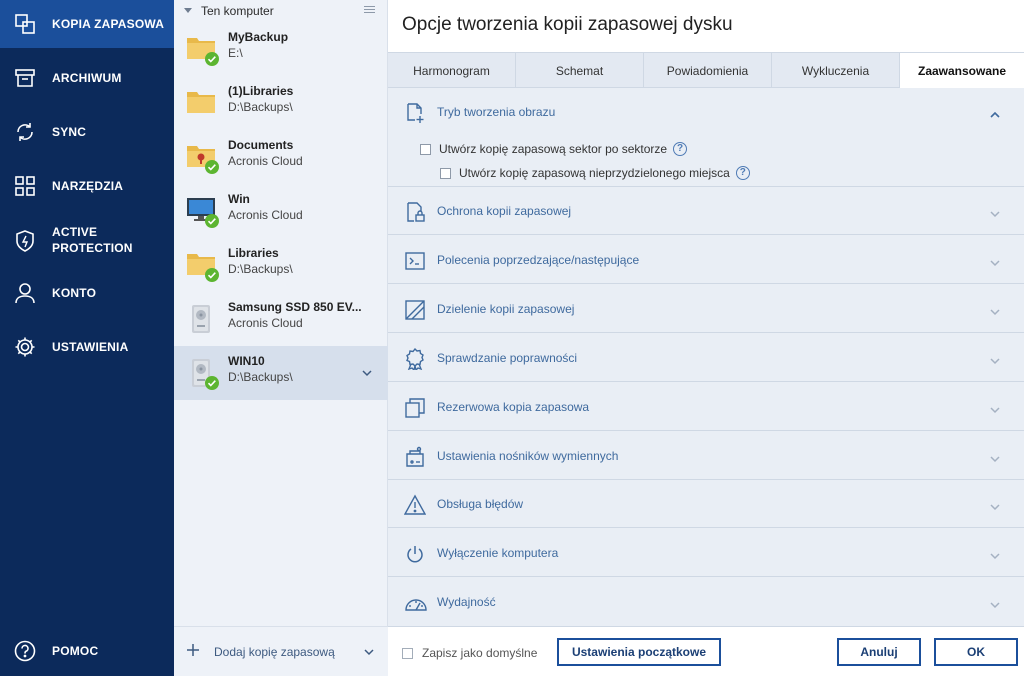 The height and width of the screenshot is (676, 1024). I want to click on backup-name: Win, so click(239, 199).